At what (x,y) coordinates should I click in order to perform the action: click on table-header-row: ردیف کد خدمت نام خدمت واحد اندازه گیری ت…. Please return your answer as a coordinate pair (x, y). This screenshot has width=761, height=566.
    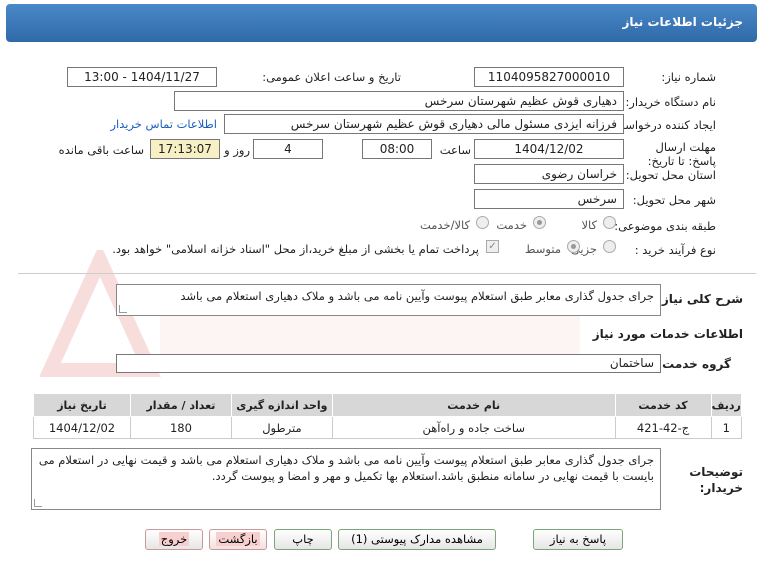
    Looking at the image, I should click on (387, 405).